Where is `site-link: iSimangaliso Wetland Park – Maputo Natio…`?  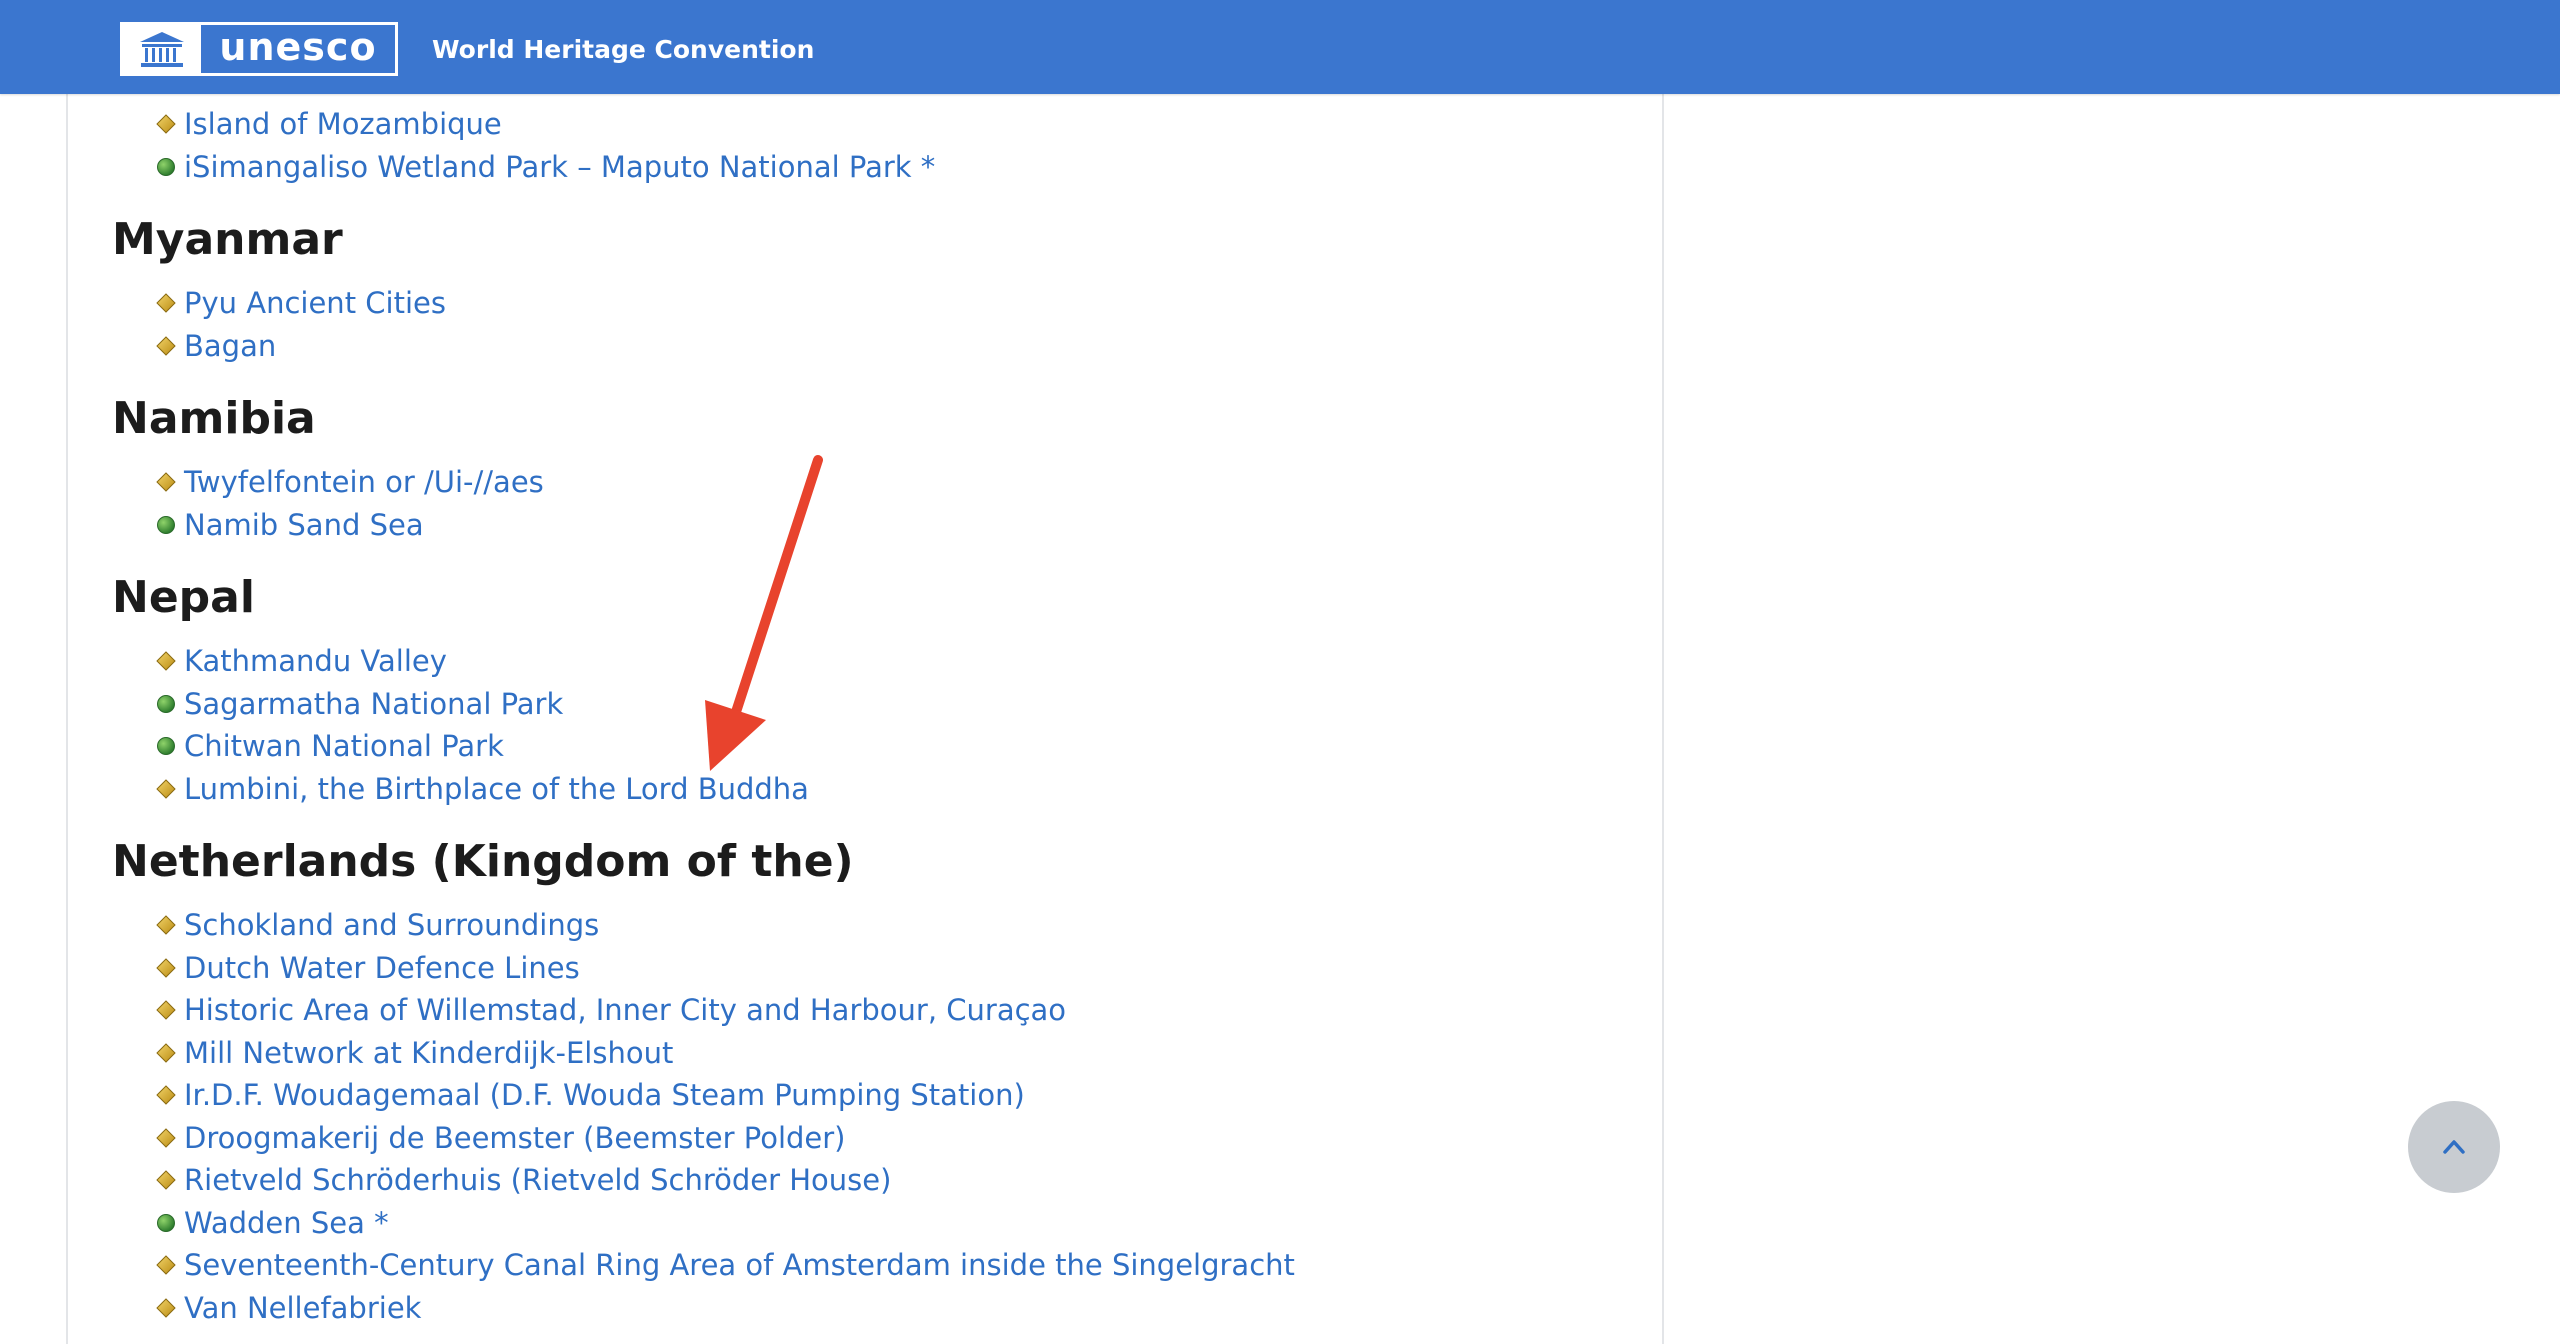
site-link: iSimangaliso Wetland Park – Maputo Natio… is located at coordinates (559, 167).